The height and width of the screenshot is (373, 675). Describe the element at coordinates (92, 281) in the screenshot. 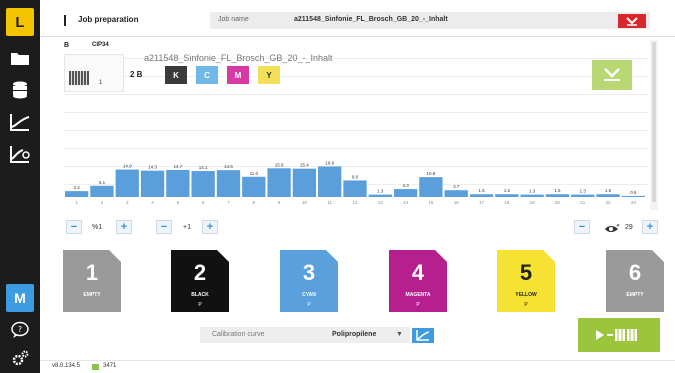

I see `channel-card-1: 1 EMPTY` at that location.